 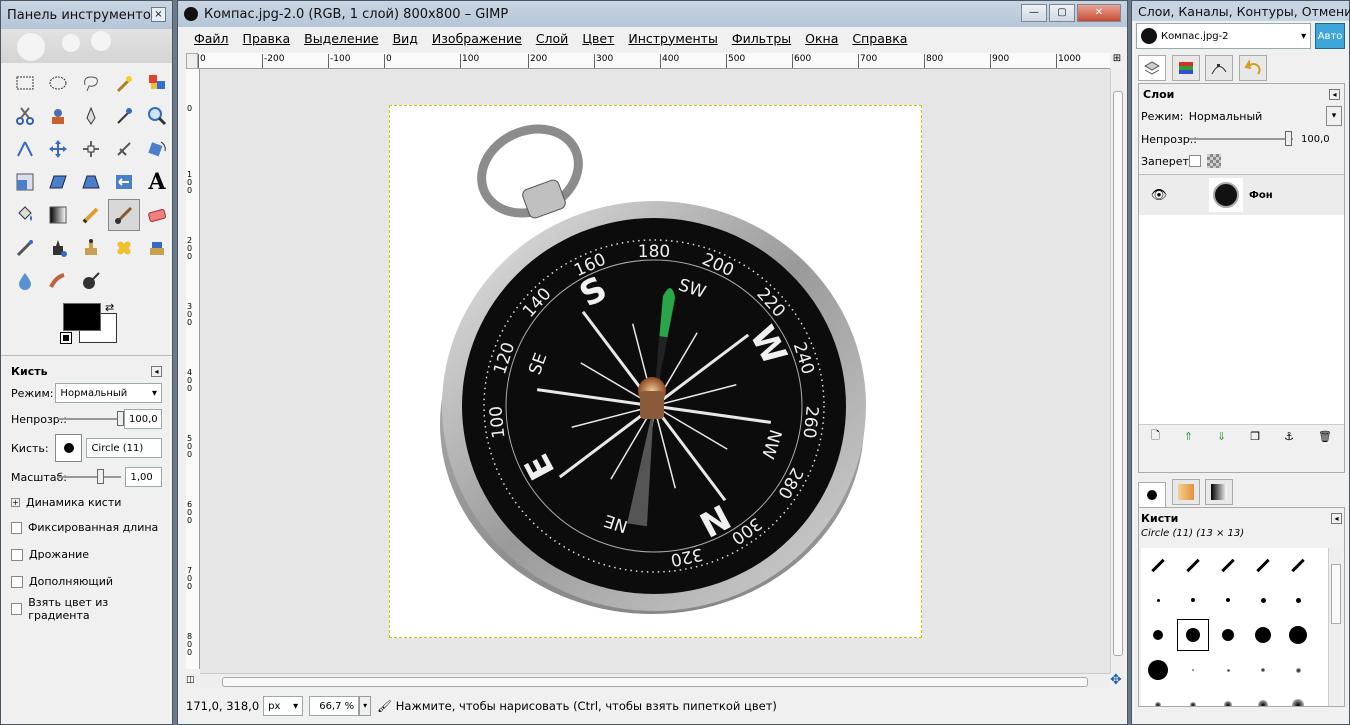 I want to click on raise-layer-icon: ⇑, so click(x=1188, y=436).